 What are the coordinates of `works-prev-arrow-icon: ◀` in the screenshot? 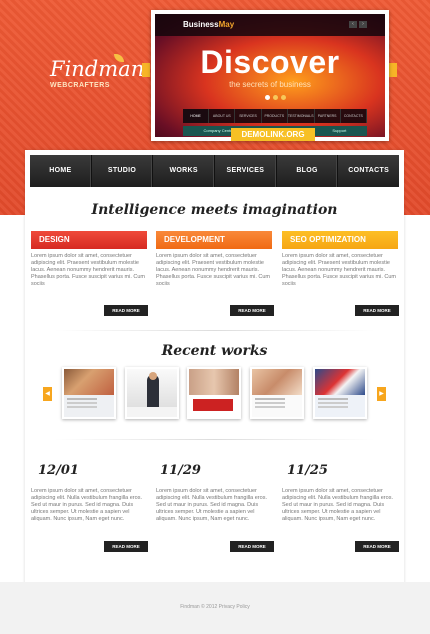 It's located at (47, 394).